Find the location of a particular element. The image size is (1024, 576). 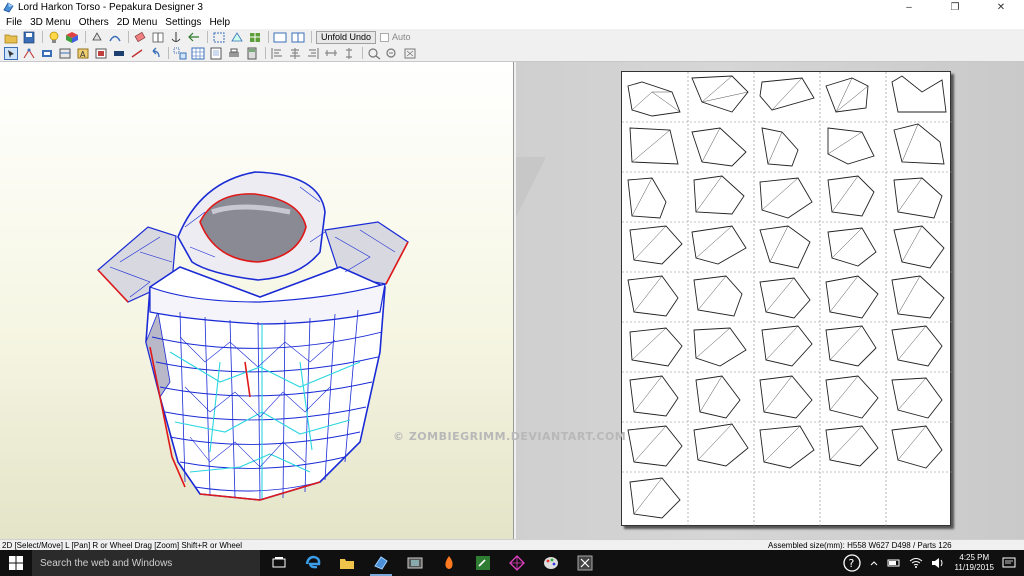

wifi-icon is located at coordinates (916, 563).